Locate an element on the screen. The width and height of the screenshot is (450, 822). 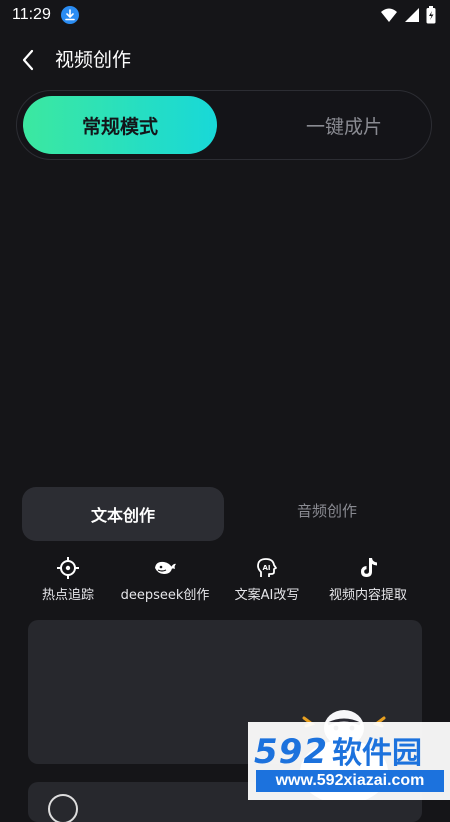
watermark-brand: 592 软件园 is located at coordinates (338, 750).